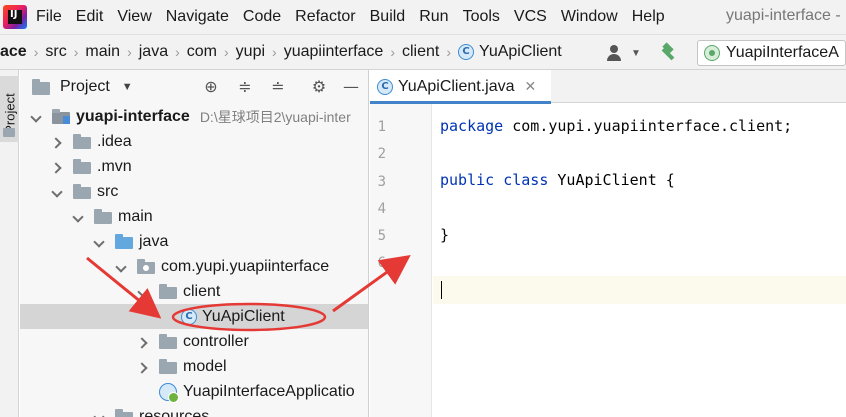 The width and height of the screenshot is (846, 417). What do you see at coordinates (665, 180) in the screenshot?
I see `open-brace: {` at bounding box center [665, 180].